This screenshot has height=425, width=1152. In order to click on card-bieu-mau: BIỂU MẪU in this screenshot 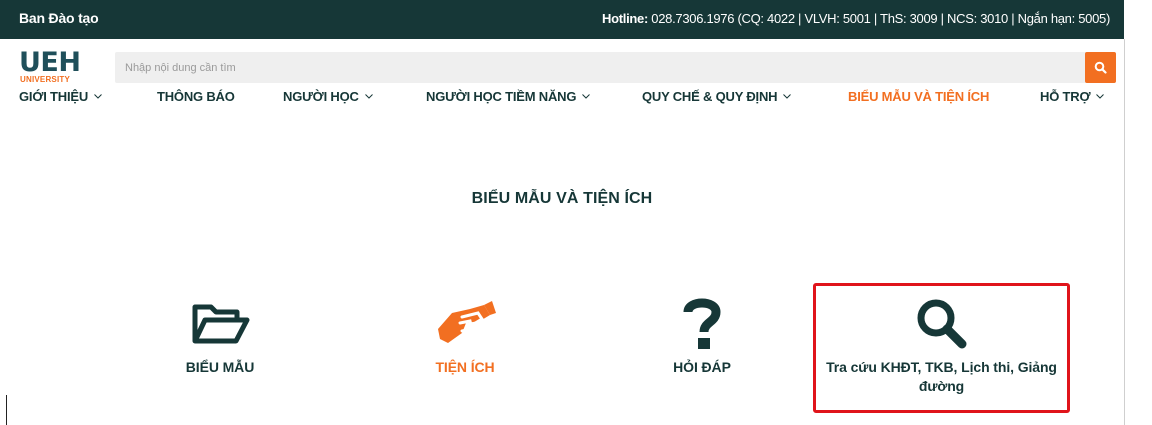, I will do `click(220, 333)`.